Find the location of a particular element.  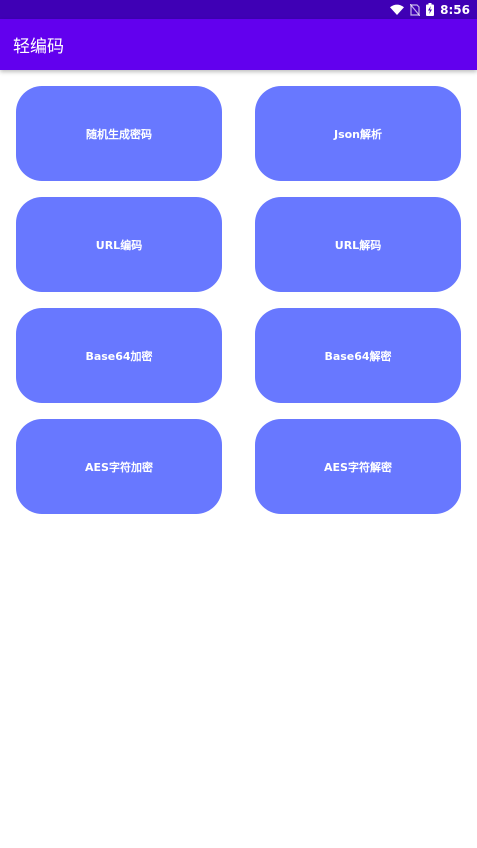

base64-decrypt-button: Base64解密 is located at coordinates (358, 355).